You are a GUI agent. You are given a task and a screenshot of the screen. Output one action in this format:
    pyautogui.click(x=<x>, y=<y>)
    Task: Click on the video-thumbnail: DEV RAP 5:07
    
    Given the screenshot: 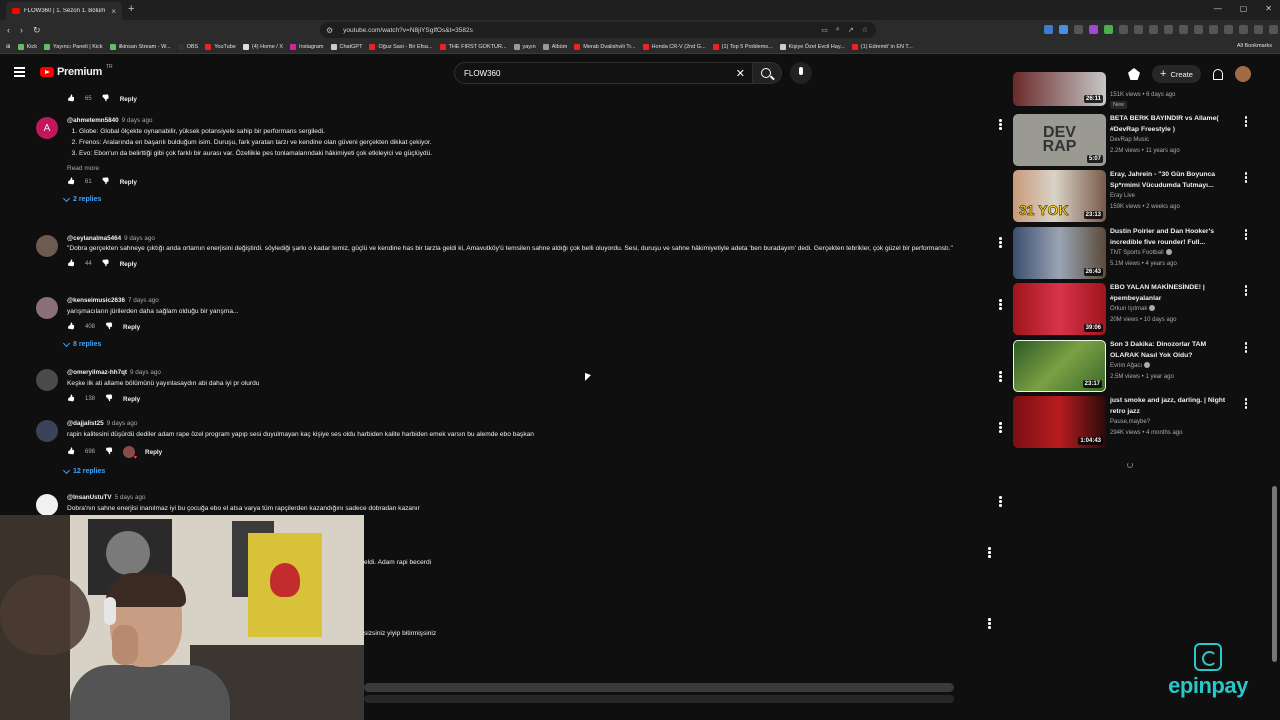 What is the action you would take?
    pyautogui.click(x=1059, y=140)
    